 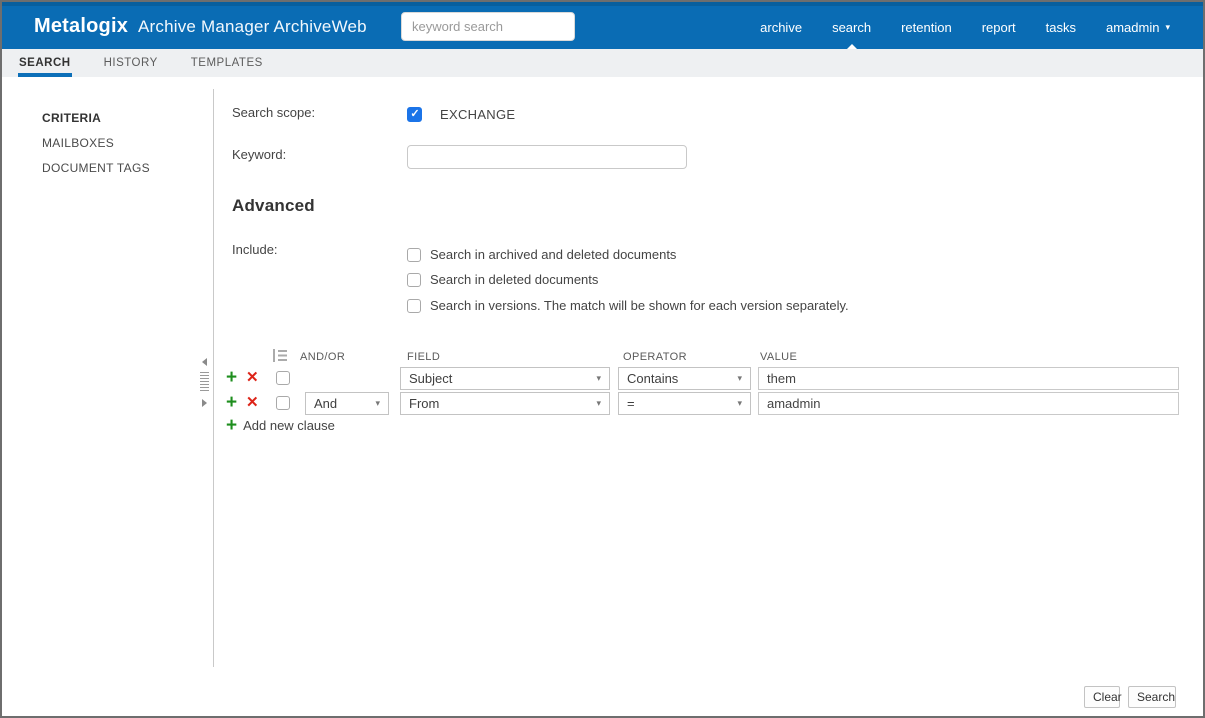 I want to click on add-new-clause-button: + Add new clause, so click(x=280, y=425).